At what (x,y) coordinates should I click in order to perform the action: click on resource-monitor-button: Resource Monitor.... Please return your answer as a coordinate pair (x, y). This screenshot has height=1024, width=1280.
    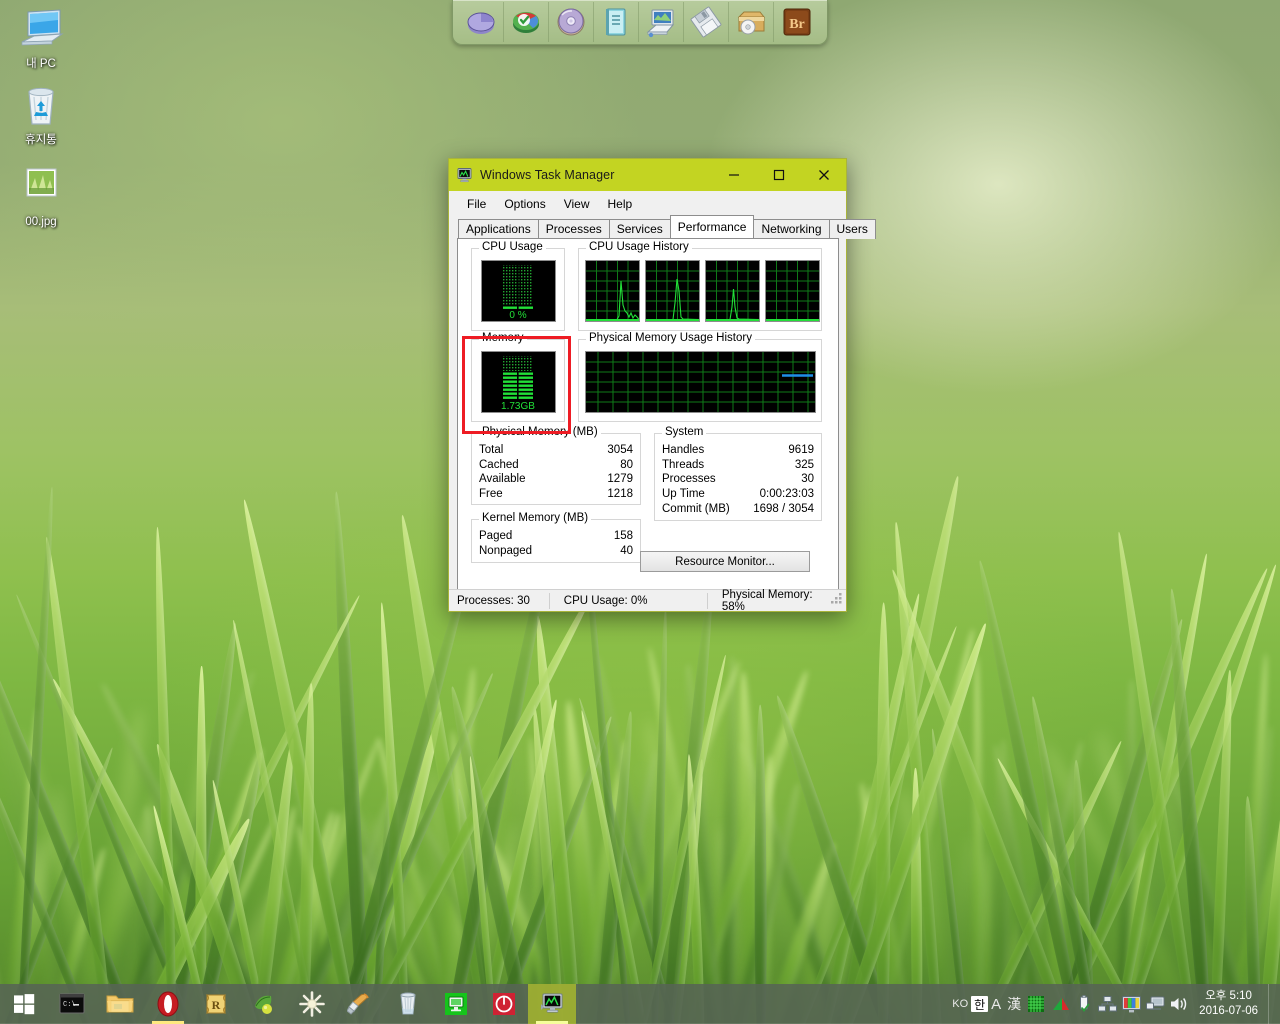
    Looking at the image, I should click on (725, 561).